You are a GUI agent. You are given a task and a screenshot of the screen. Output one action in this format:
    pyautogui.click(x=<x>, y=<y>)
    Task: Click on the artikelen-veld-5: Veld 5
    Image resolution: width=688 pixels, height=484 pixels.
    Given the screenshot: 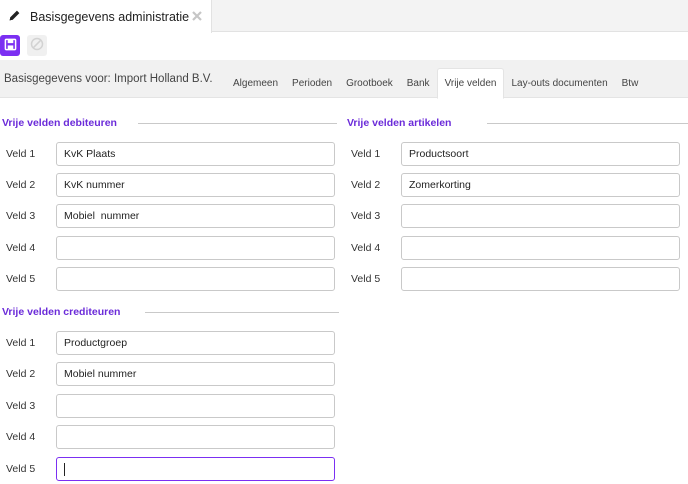 What is the action you would take?
    pyautogui.click(x=516, y=279)
    